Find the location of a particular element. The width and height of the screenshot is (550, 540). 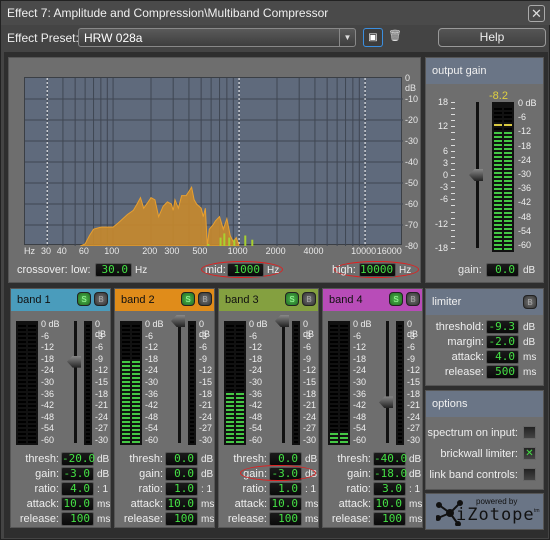

spectrum-on-input-checkbox is located at coordinates (529, 432).